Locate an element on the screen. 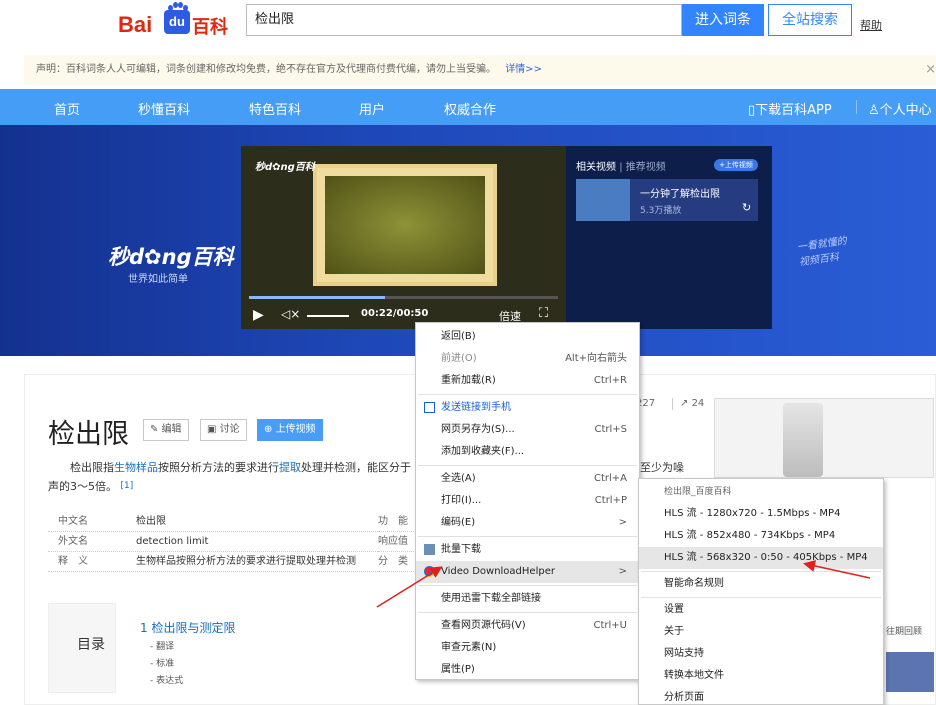 This screenshot has width=936, height=705. submenu-item-convert-local: 转换本地文件 is located at coordinates (761, 676).